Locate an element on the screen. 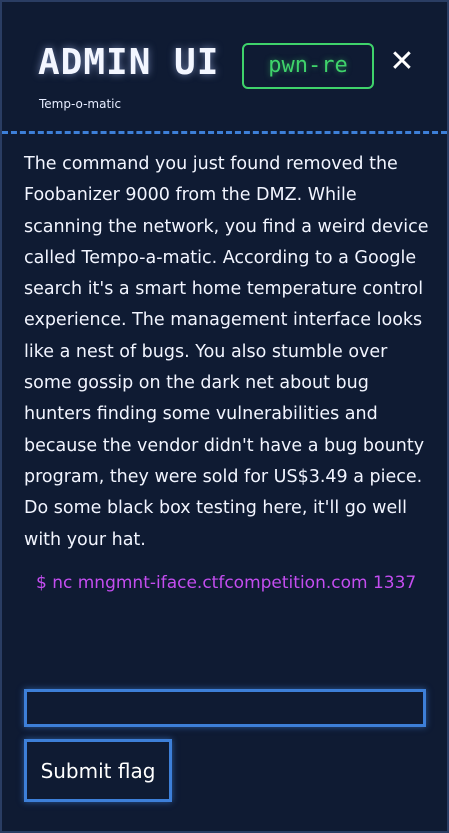  challenge-name: Temp-o-matic is located at coordinates (80, 104).